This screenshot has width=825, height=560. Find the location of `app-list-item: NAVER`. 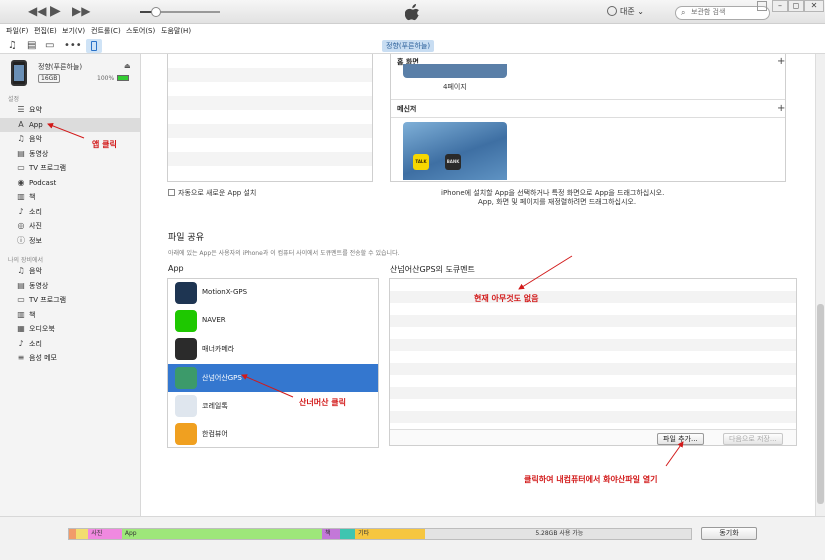

app-list-item: NAVER is located at coordinates (273, 321).